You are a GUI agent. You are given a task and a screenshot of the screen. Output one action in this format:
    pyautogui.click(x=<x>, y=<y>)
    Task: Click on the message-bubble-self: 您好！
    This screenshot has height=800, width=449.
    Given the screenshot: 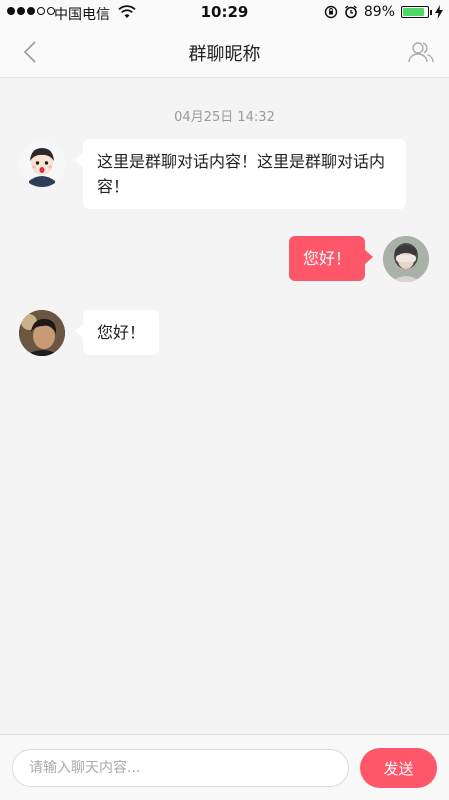 What is the action you would take?
    pyautogui.click(x=331, y=258)
    